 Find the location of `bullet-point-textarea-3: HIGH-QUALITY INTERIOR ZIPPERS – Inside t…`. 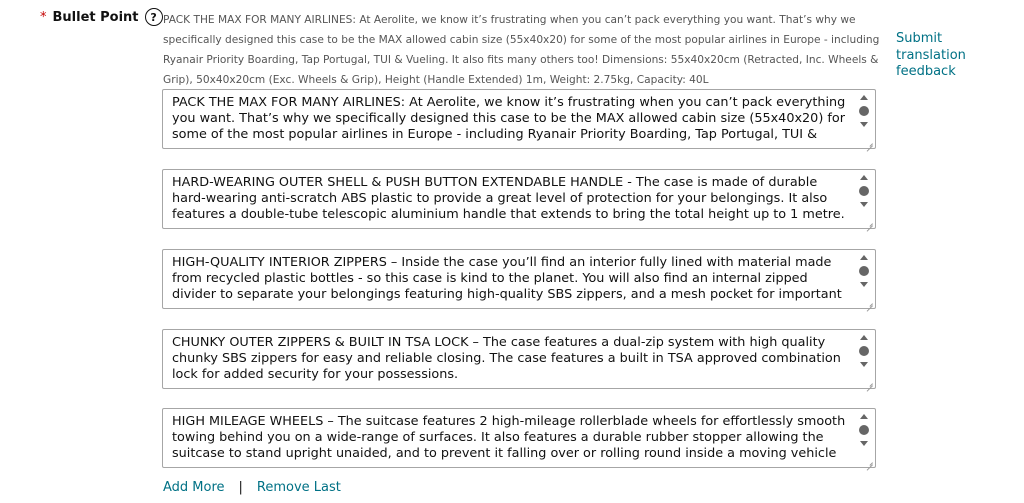

bullet-point-textarea-3: HIGH-QUALITY INTERIOR ZIPPERS – Inside t… is located at coordinates (519, 279).